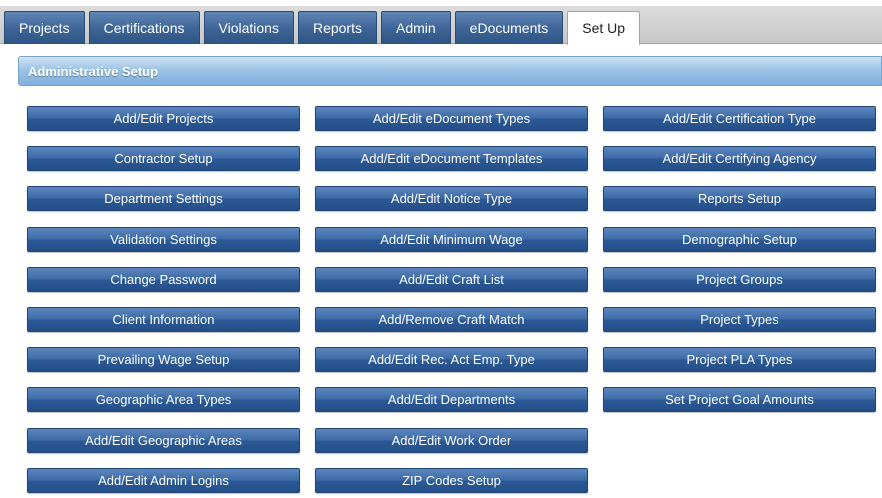 The height and width of the screenshot is (498, 882). I want to click on project-types-button: Project Types, so click(739, 319).